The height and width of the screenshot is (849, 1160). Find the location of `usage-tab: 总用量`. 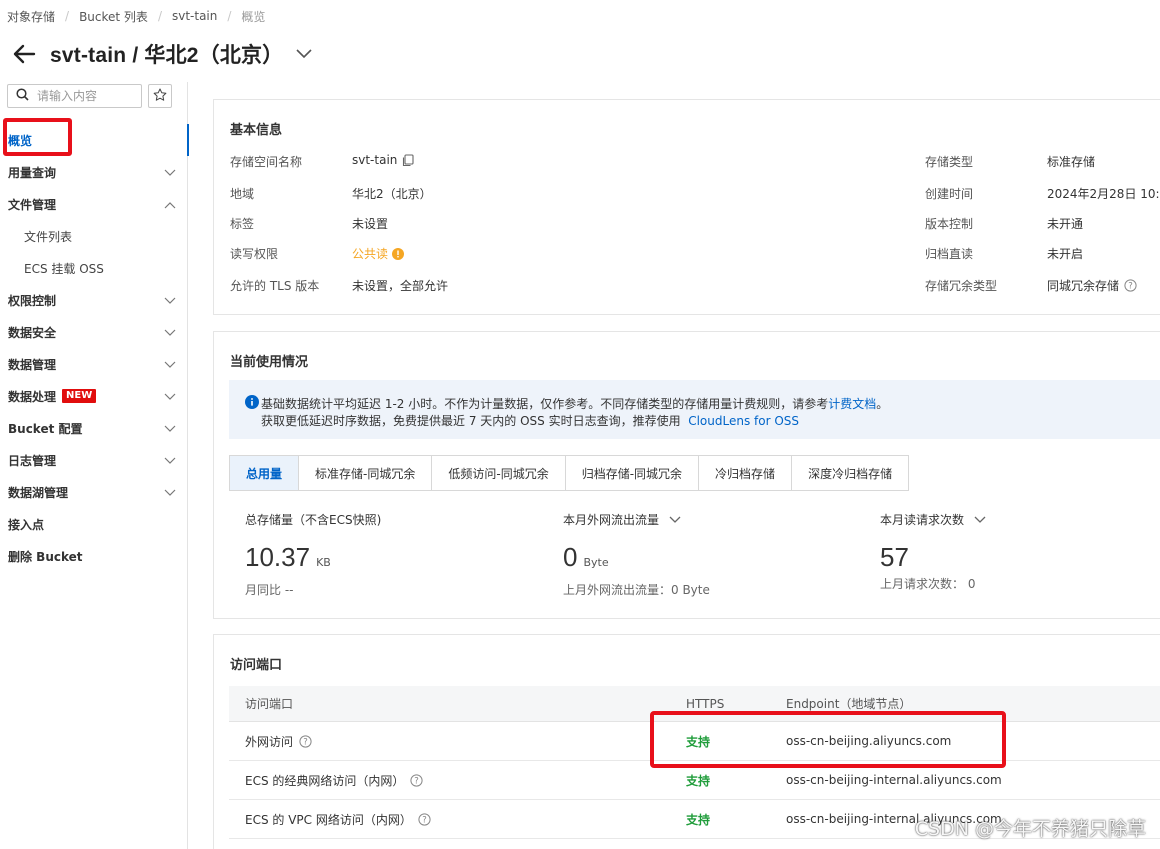

usage-tab: 总用量 is located at coordinates (265, 473).